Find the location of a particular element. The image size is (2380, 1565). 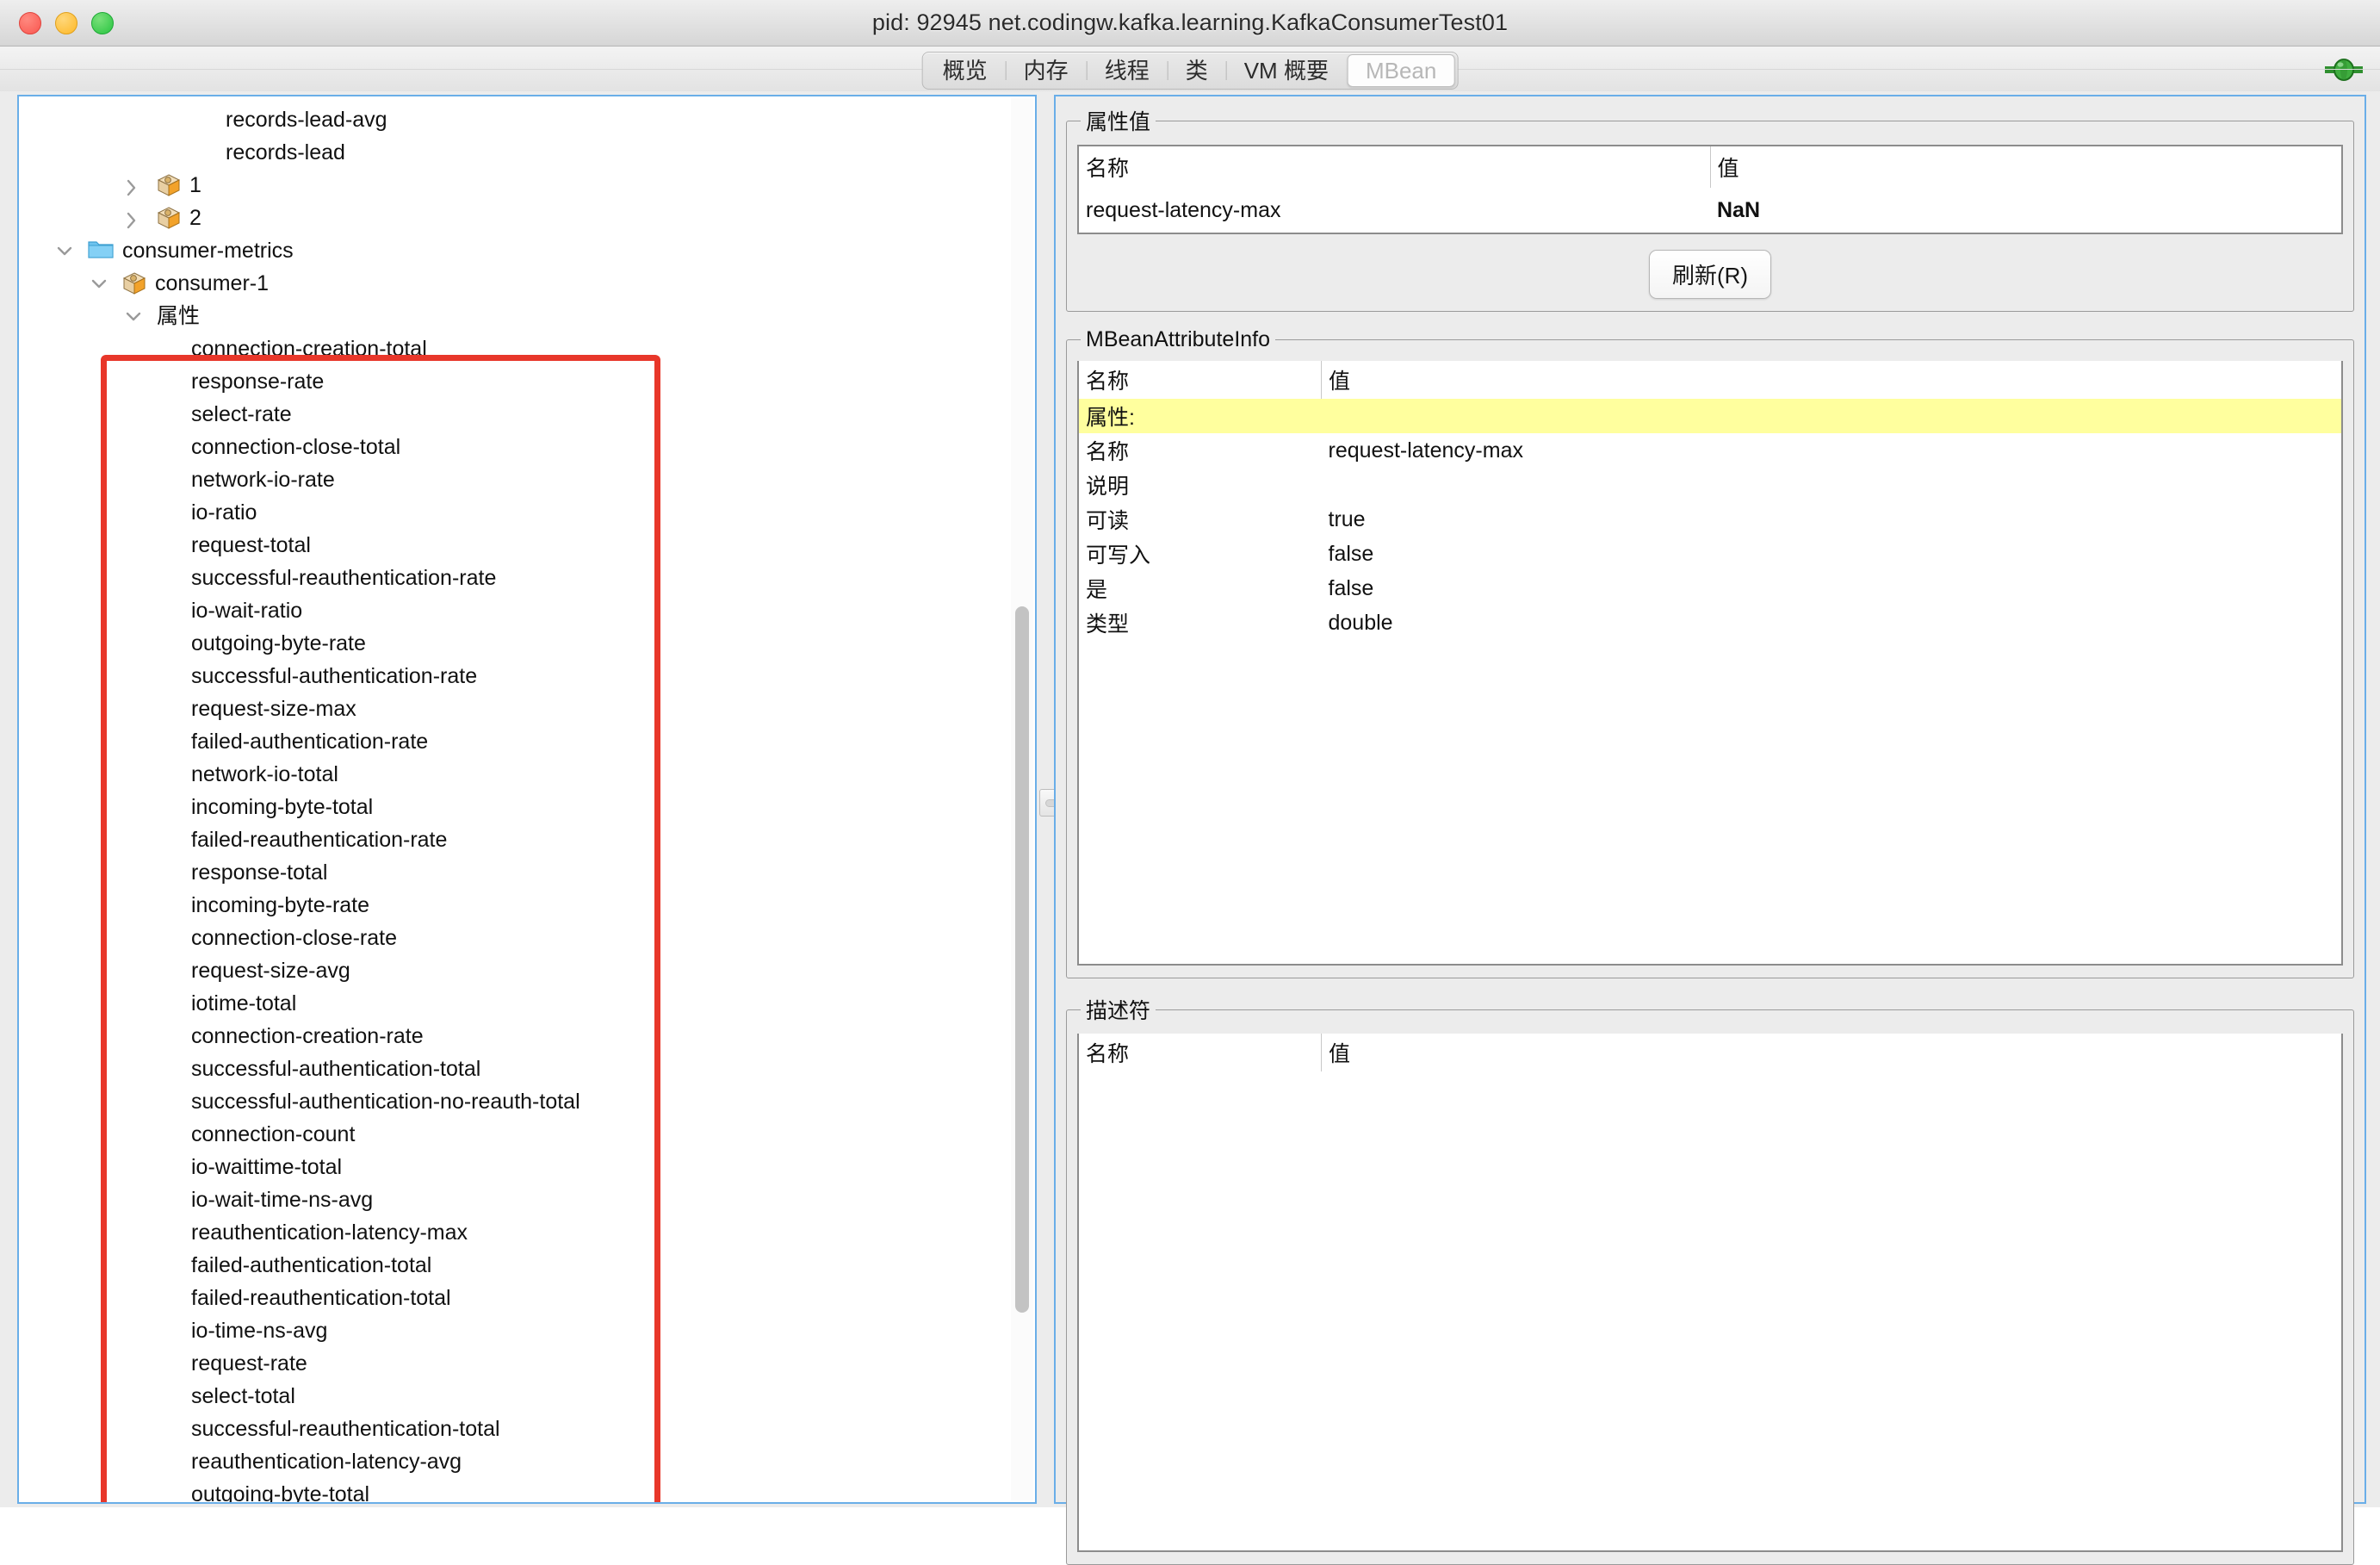

table-row: 属性: is located at coordinates (1710, 416).